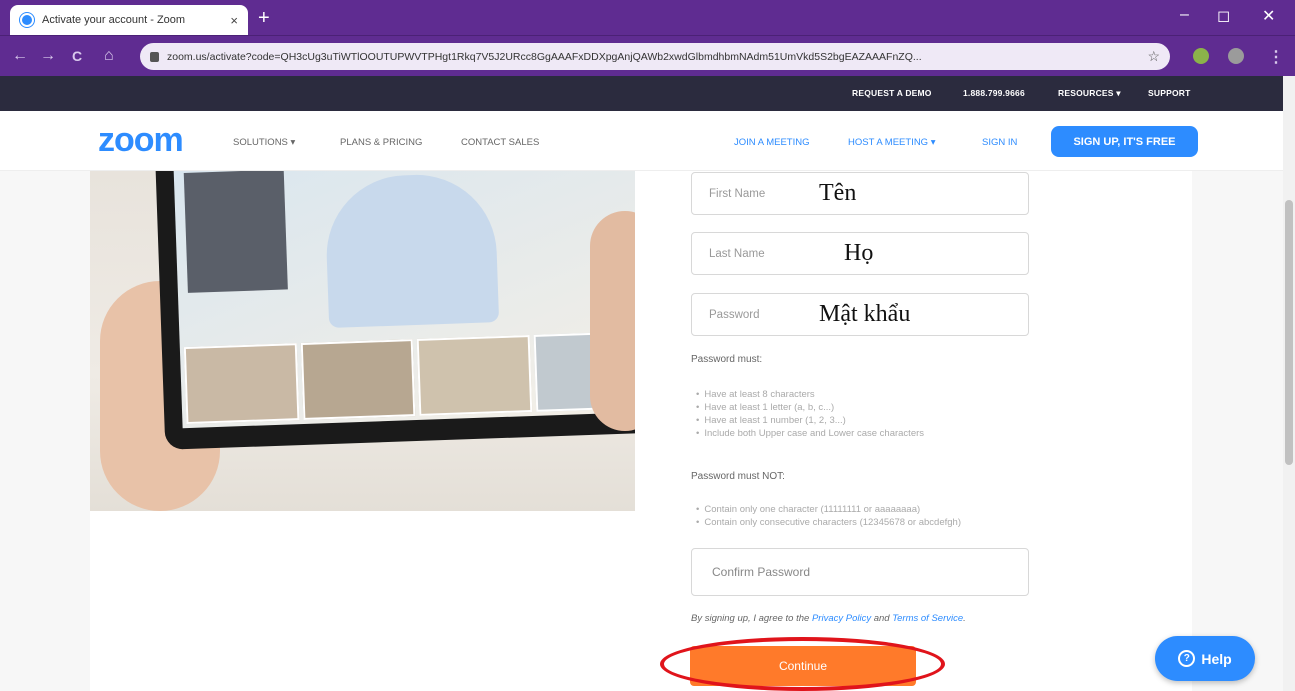 The width and height of the screenshot is (1295, 691). What do you see at coordinates (751, 618) in the screenshot?
I see `terms-prefix: By signing up, I agree to the` at bounding box center [751, 618].